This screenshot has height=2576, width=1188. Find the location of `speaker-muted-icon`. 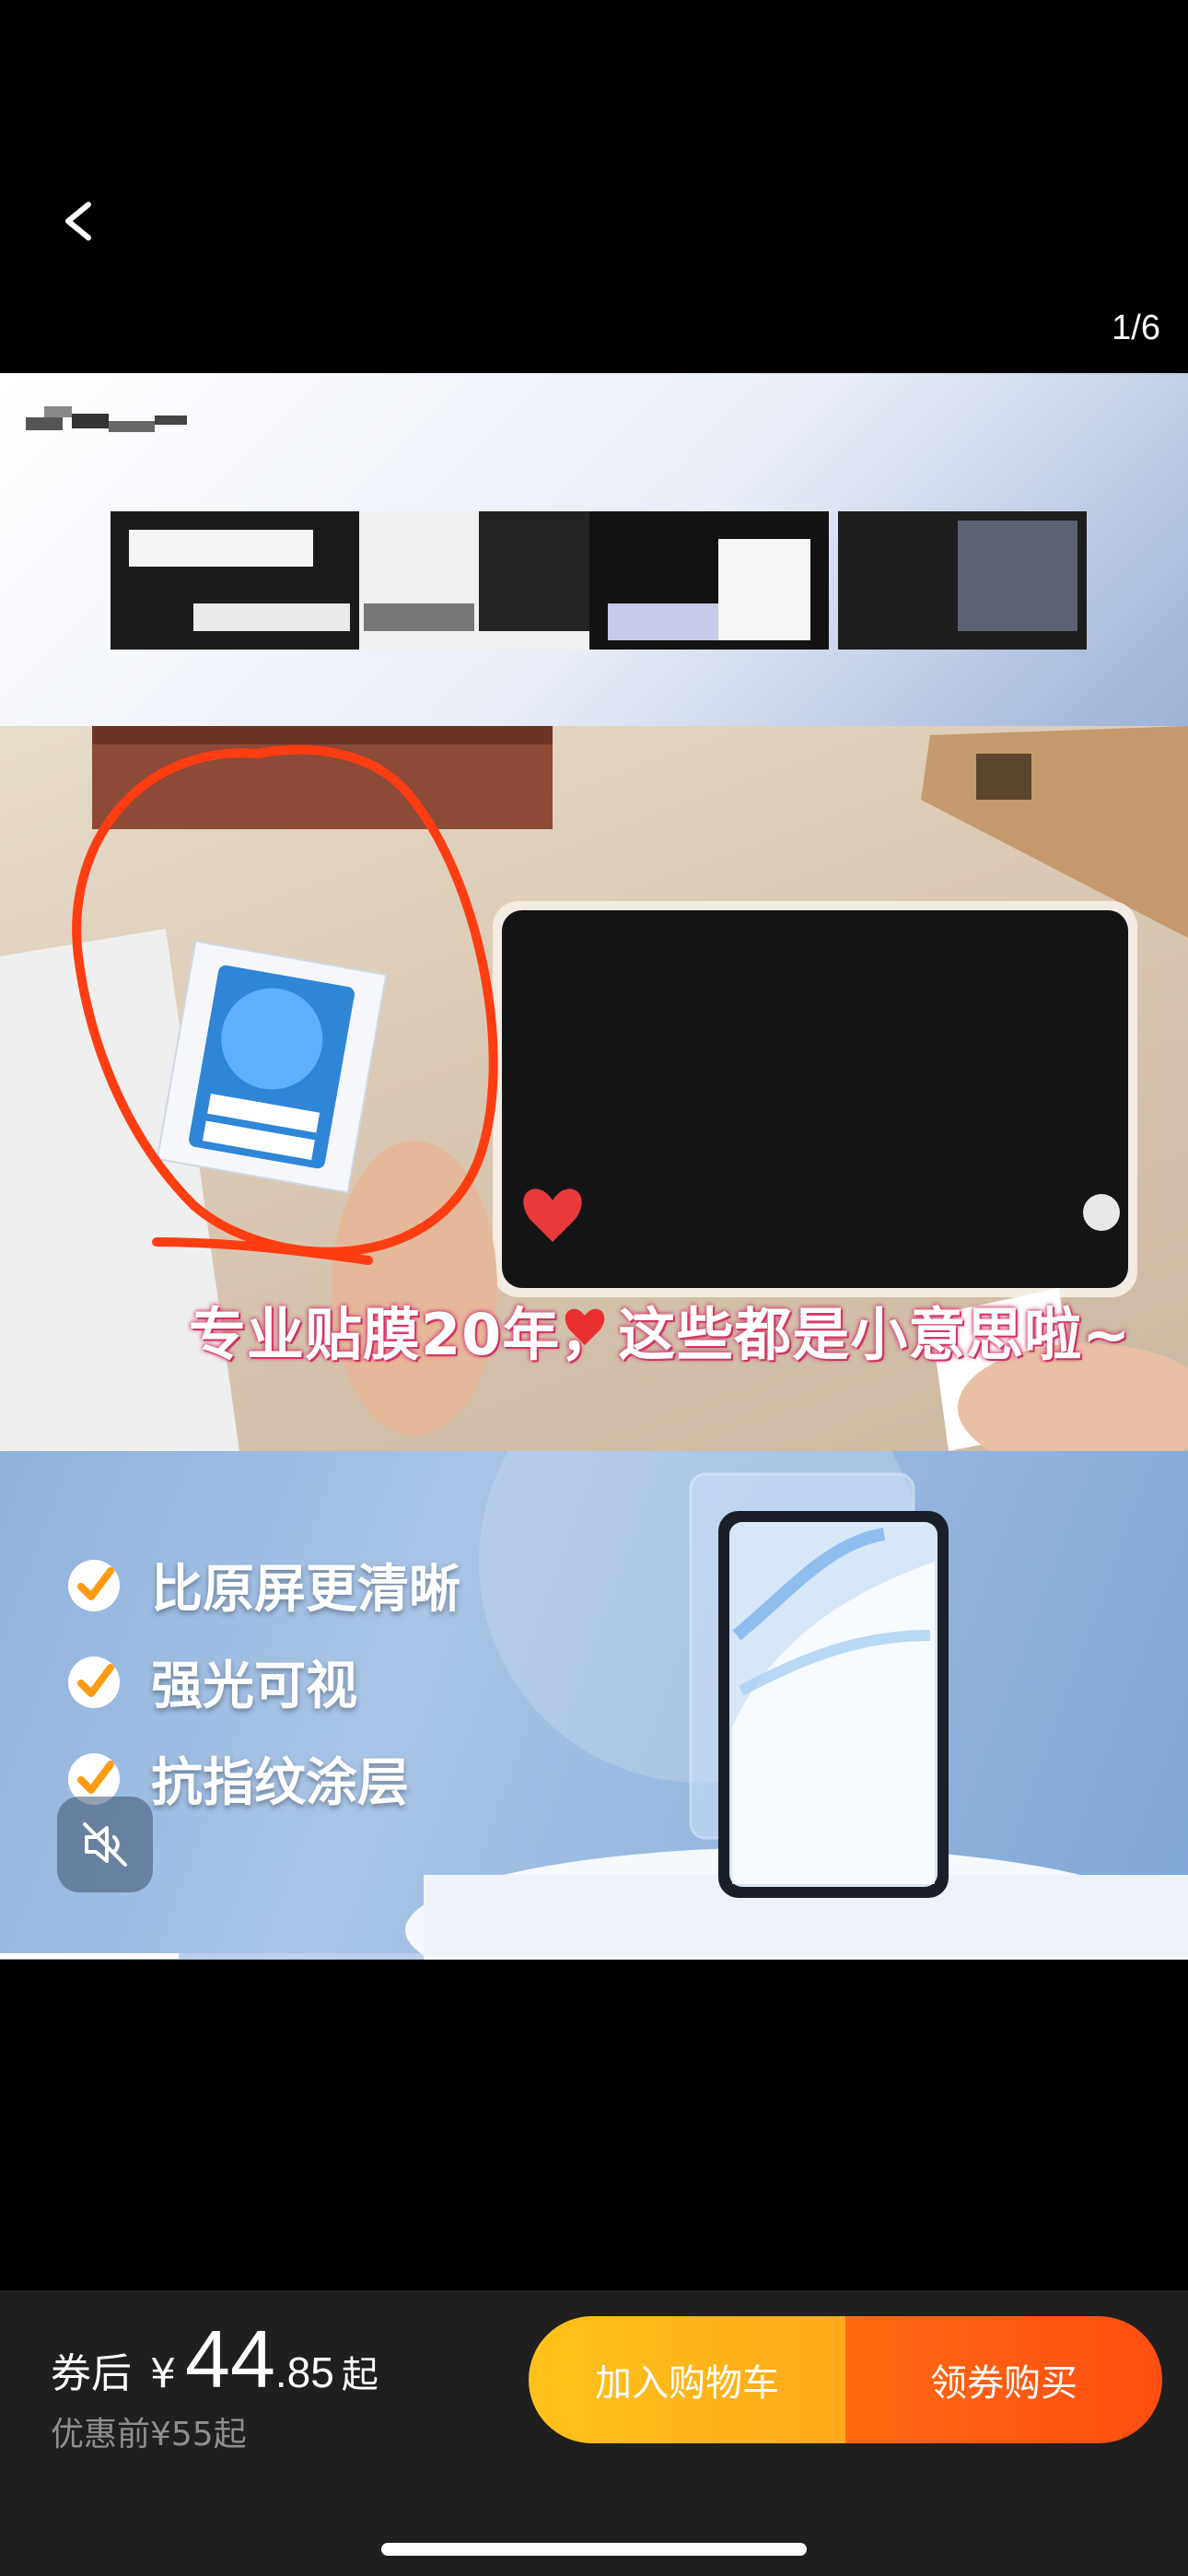

speaker-muted-icon is located at coordinates (105, 1844).